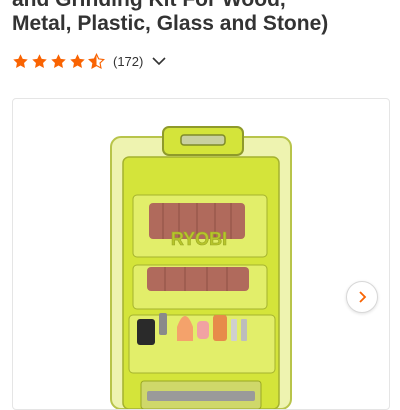  What do you see at coordinates (159, 61) in the screenshot?
I see `chevron-down-icon` at bounding box center [159, 61].